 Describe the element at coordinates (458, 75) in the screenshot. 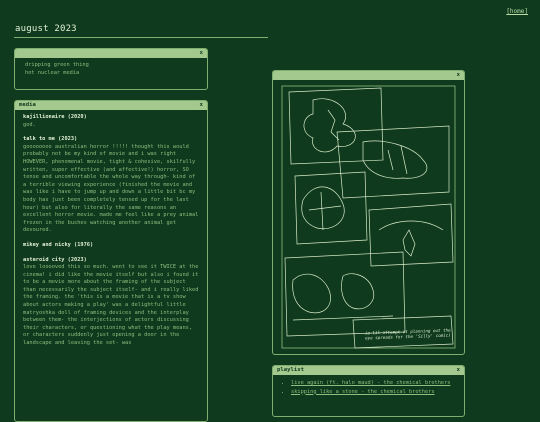

I see `sketch-close-button: x` at that location.